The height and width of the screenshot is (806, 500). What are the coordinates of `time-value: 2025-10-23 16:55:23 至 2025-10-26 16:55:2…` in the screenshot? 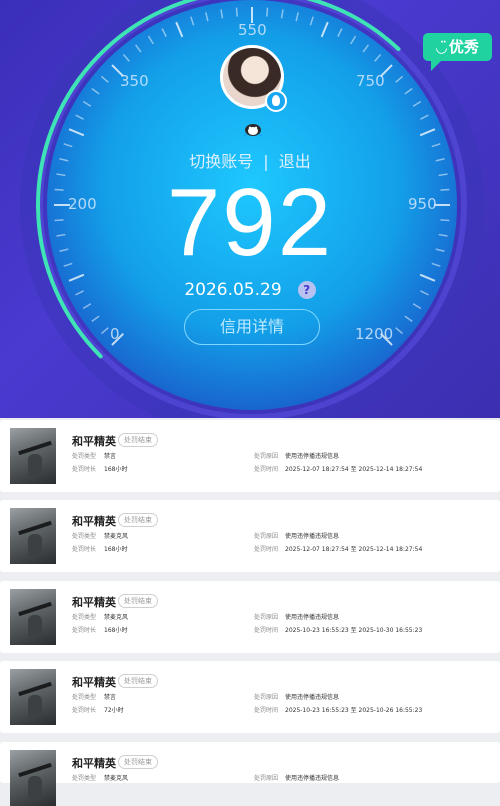 It's located at (354, 710).